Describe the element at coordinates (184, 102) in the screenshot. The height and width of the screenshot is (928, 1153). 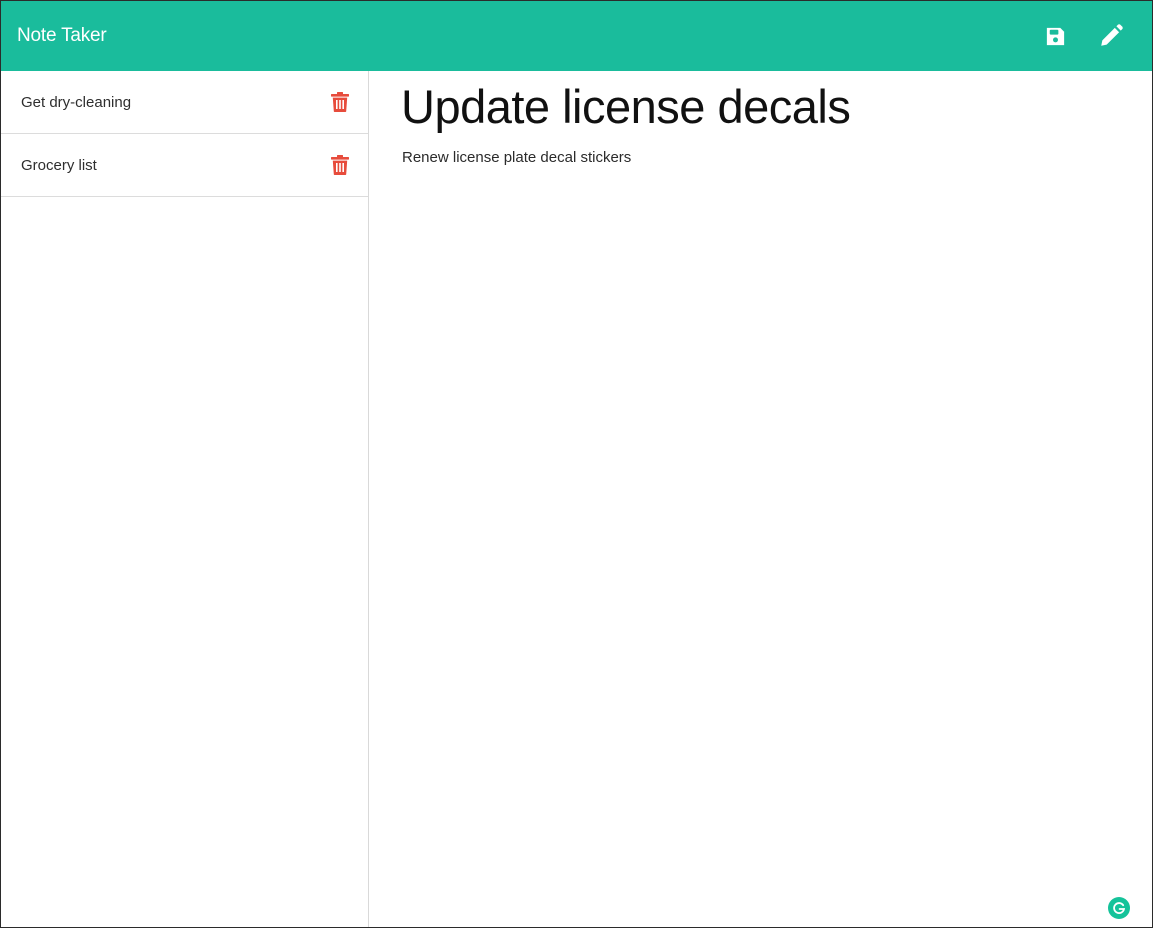
I see `list-item: Get dry-cleaning` at that location.